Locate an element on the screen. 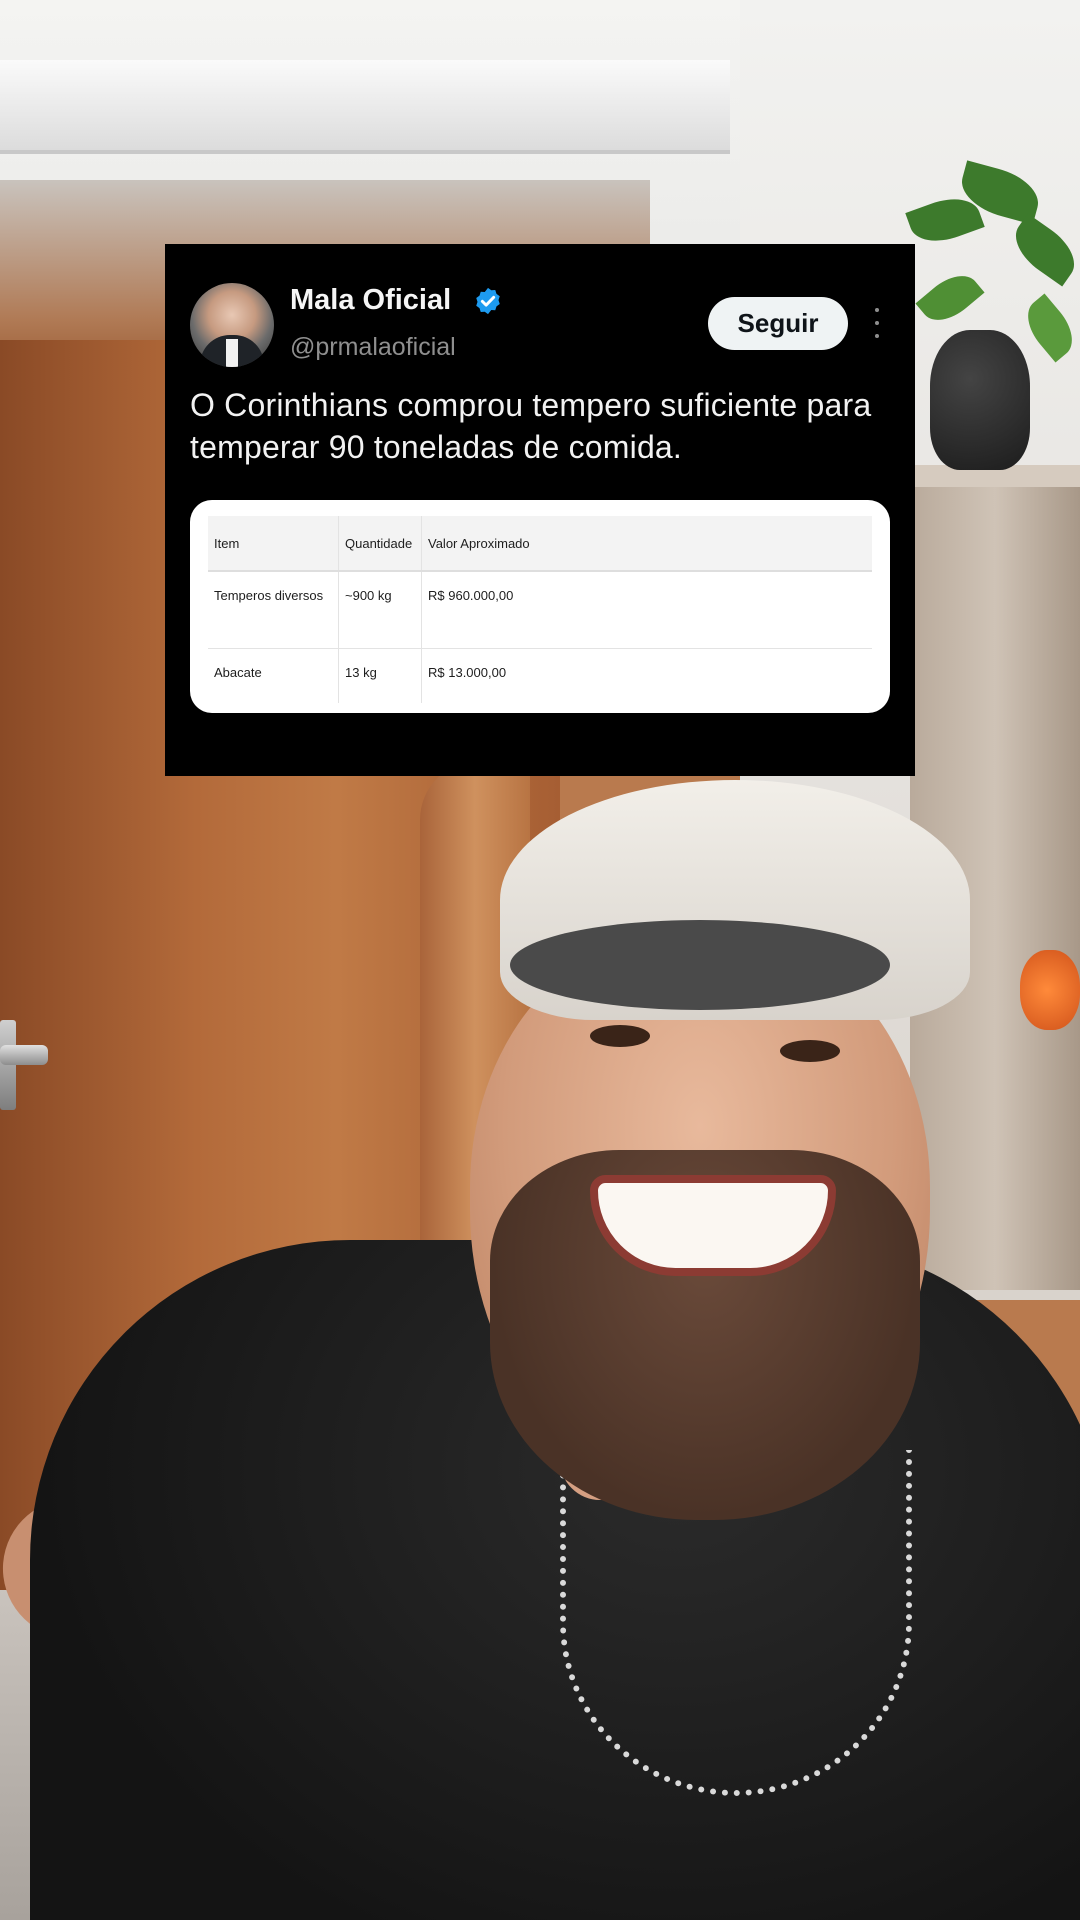 The width and height of the screenshot is (1080, 1920). table-header-row: Item Quantidade Valor Aproximado is located at coordinates (540, 544).